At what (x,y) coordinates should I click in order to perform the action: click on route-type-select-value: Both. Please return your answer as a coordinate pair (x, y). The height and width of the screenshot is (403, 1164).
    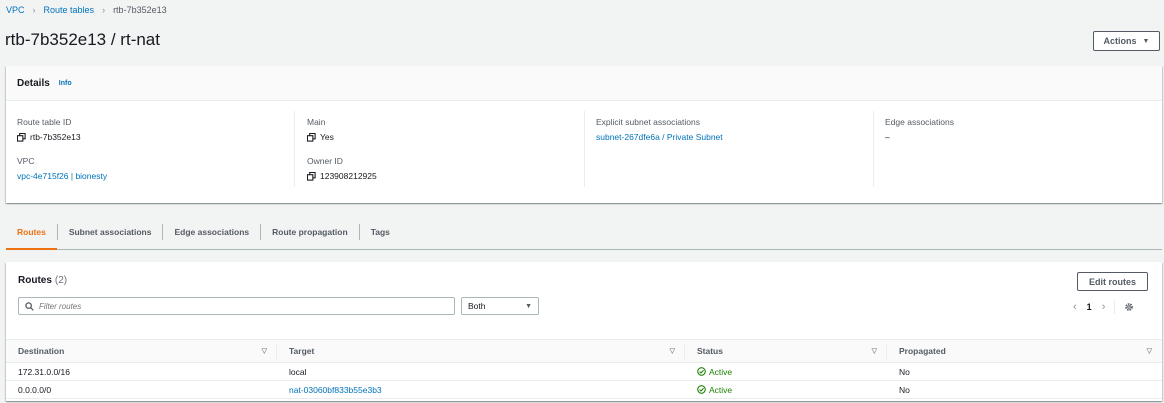
    Looking at the image, I should click on (477, 306).